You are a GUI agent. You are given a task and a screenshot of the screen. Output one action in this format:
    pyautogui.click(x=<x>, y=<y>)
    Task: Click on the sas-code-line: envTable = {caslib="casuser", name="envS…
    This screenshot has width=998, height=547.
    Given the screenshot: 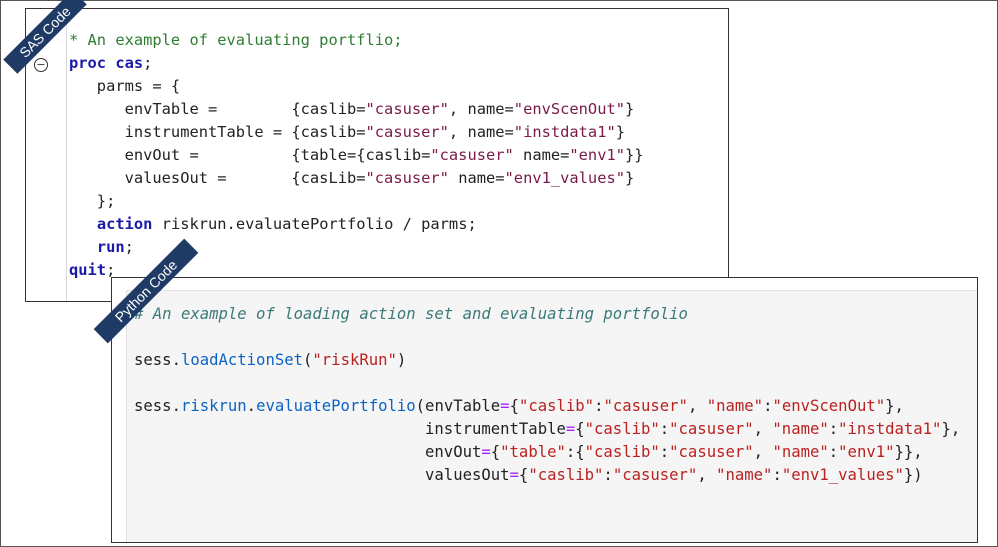 What is the action you would take?
    pyautogui.click(x=352, y=109)
    